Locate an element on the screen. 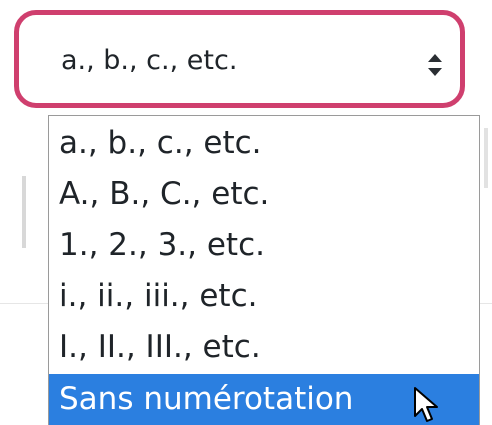 This screenshot has width=492, height=425. option-lowercase-letters: a., b., c., etc. is located at coordinates (264, 143).